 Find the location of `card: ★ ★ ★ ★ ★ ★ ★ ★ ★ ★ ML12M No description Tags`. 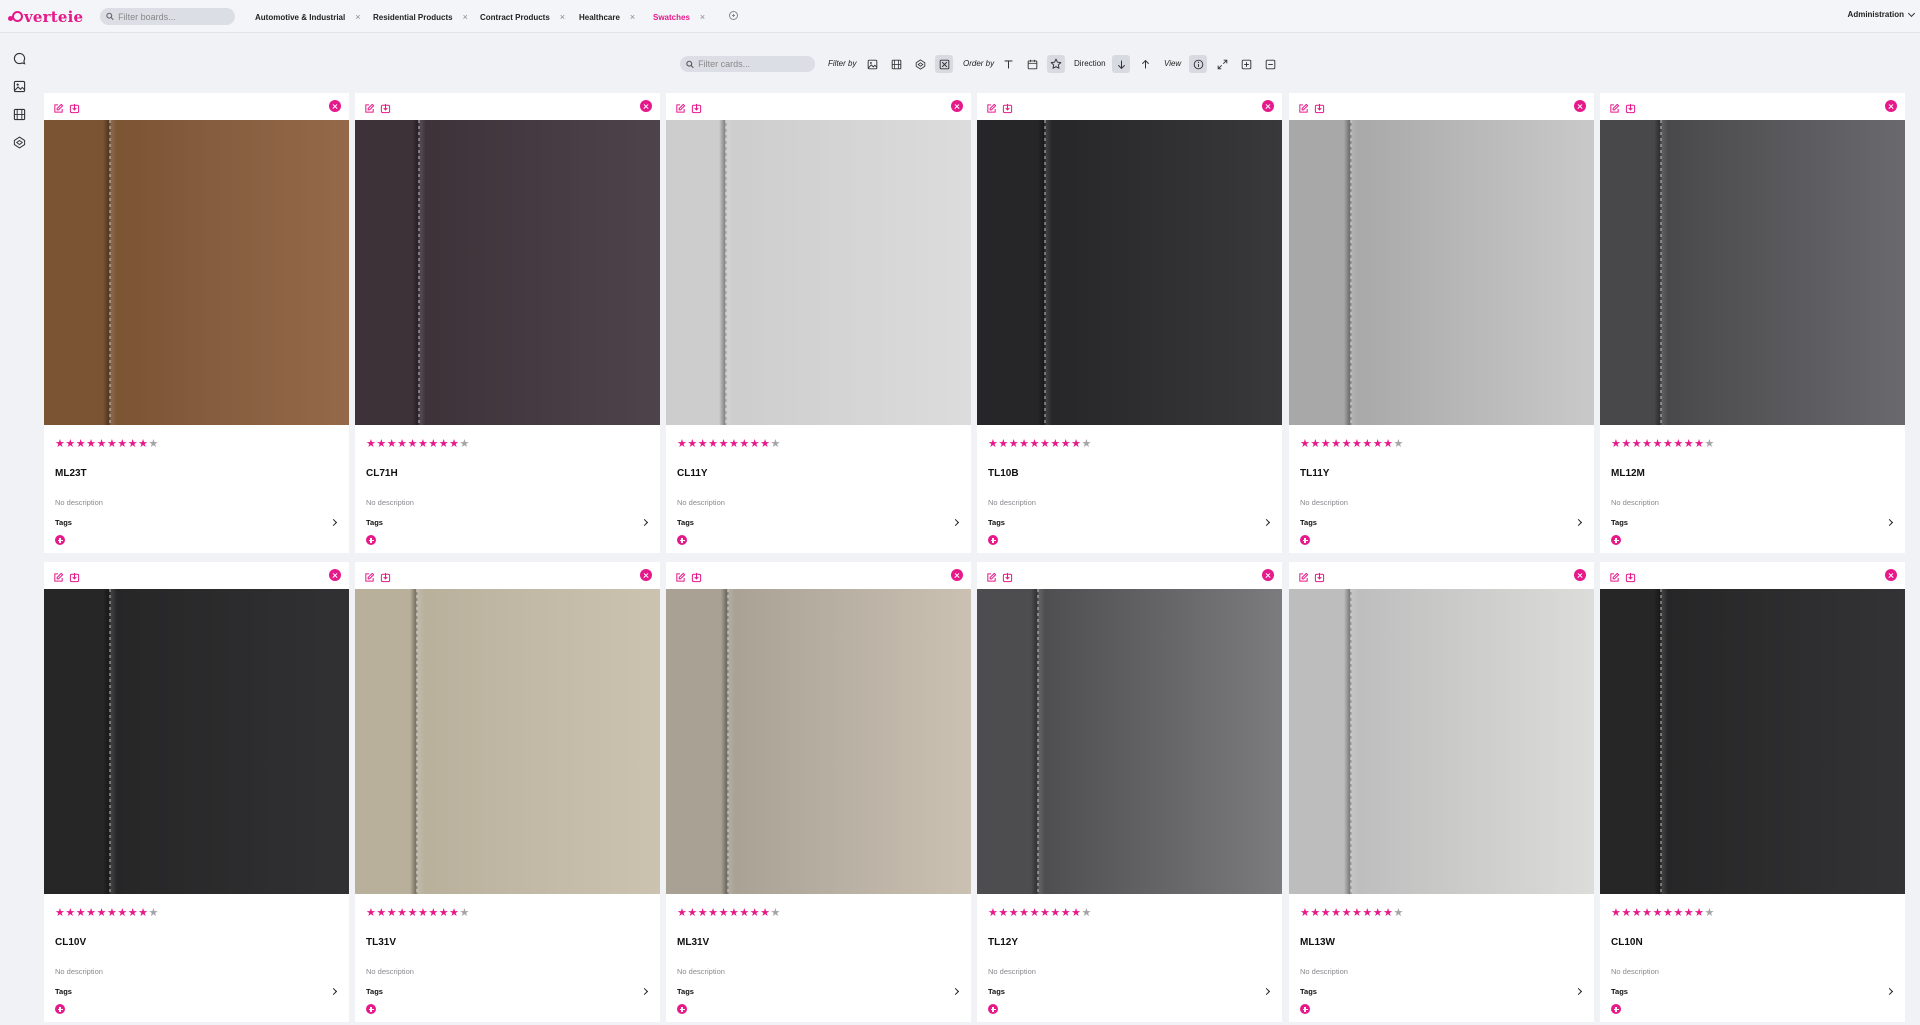

card: ★ ★ ★ ★ ★ ★ ★ ★ ★ ★ ML12M No description Tags is located at coordinates (1752, 323).